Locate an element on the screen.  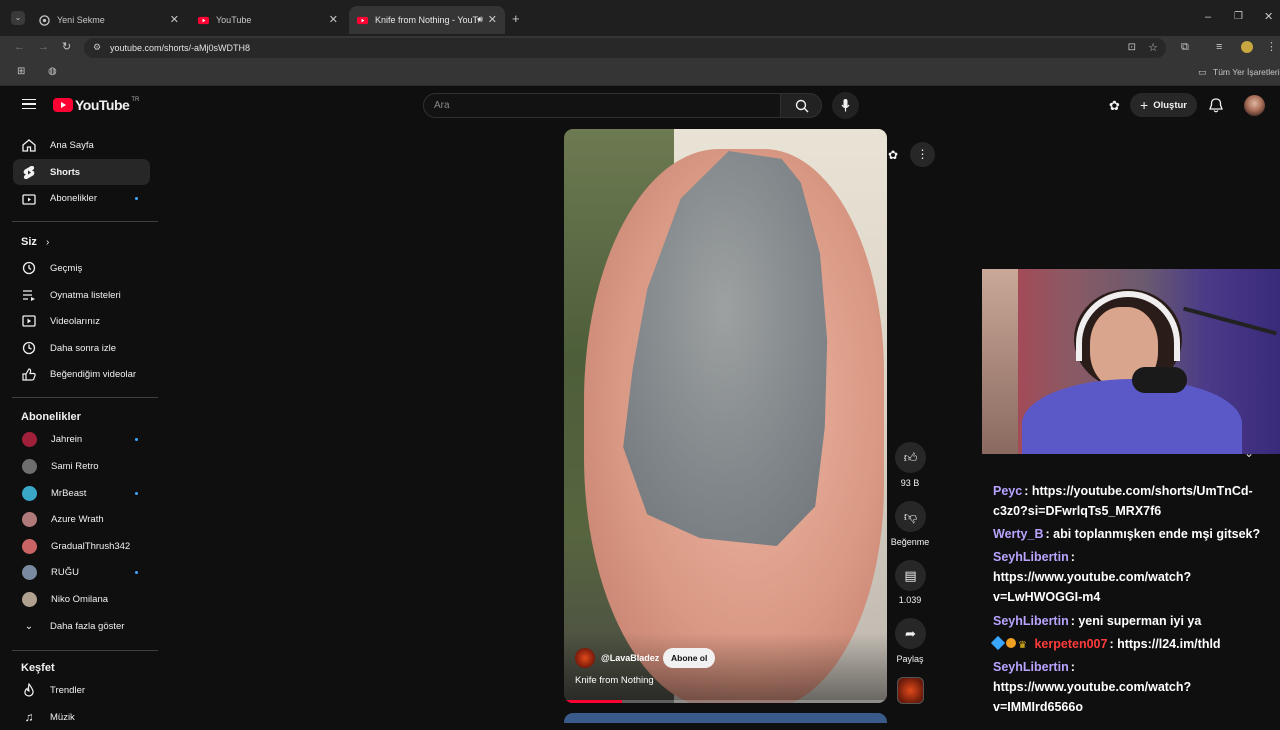
chat-username: SeyhLibertin is located at coordinates (1031, 667).